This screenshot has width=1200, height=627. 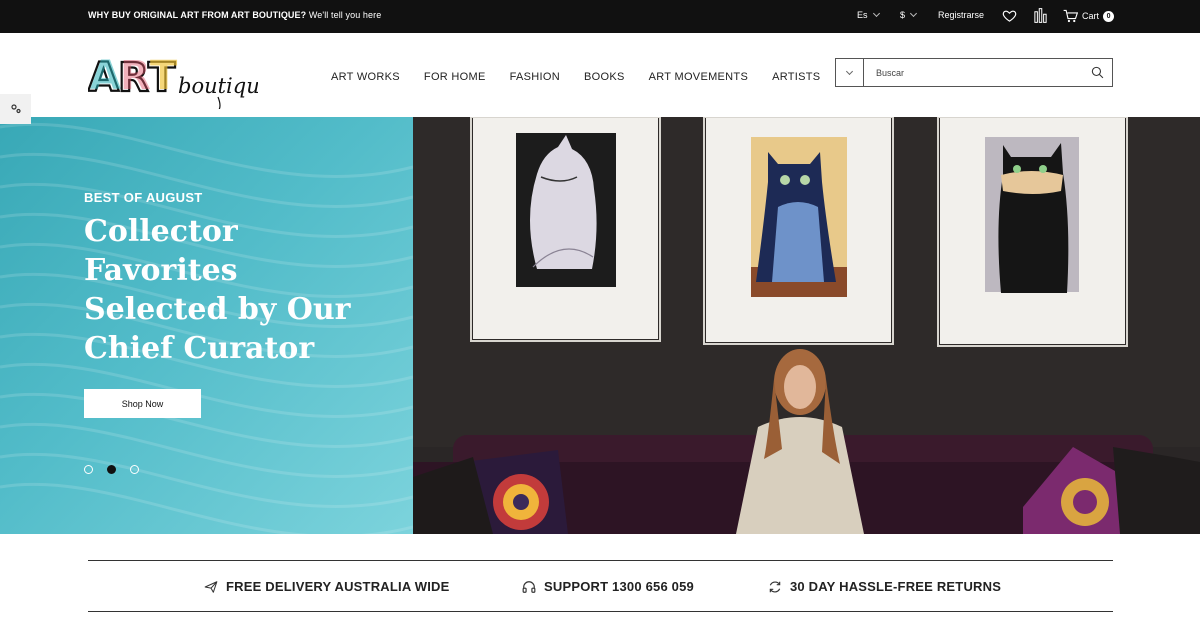 I want to click on svg-text: R, so click(x=135, y=76).